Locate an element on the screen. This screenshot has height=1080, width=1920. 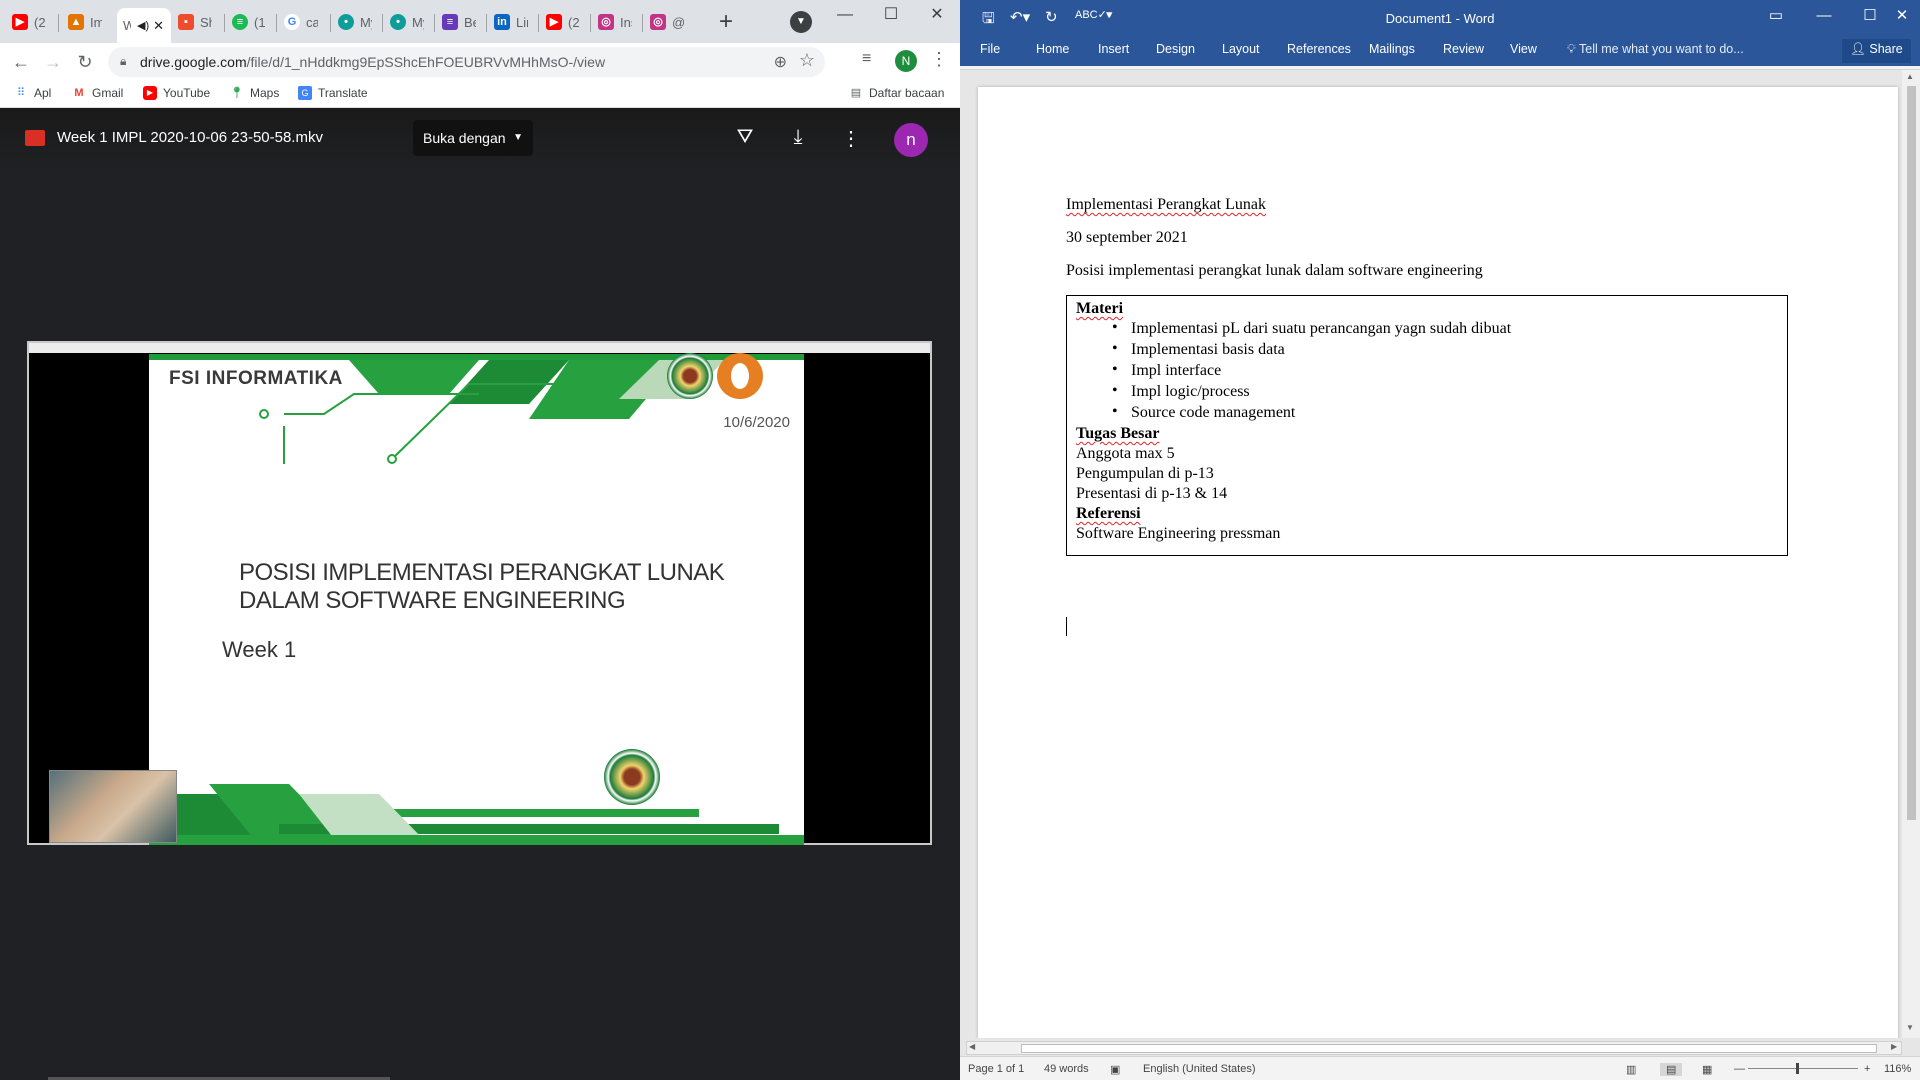
slide-title-line: DALAM SOFTWARE ENGINEERING is located at coordinates (432, 600).